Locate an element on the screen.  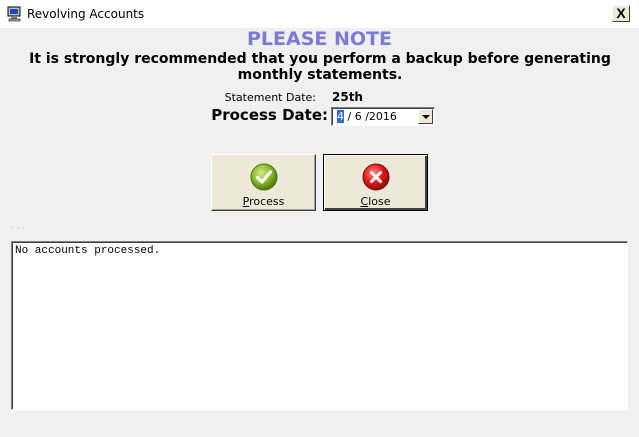
process-date-label: Process Date: is located at coordinates (269, 115).